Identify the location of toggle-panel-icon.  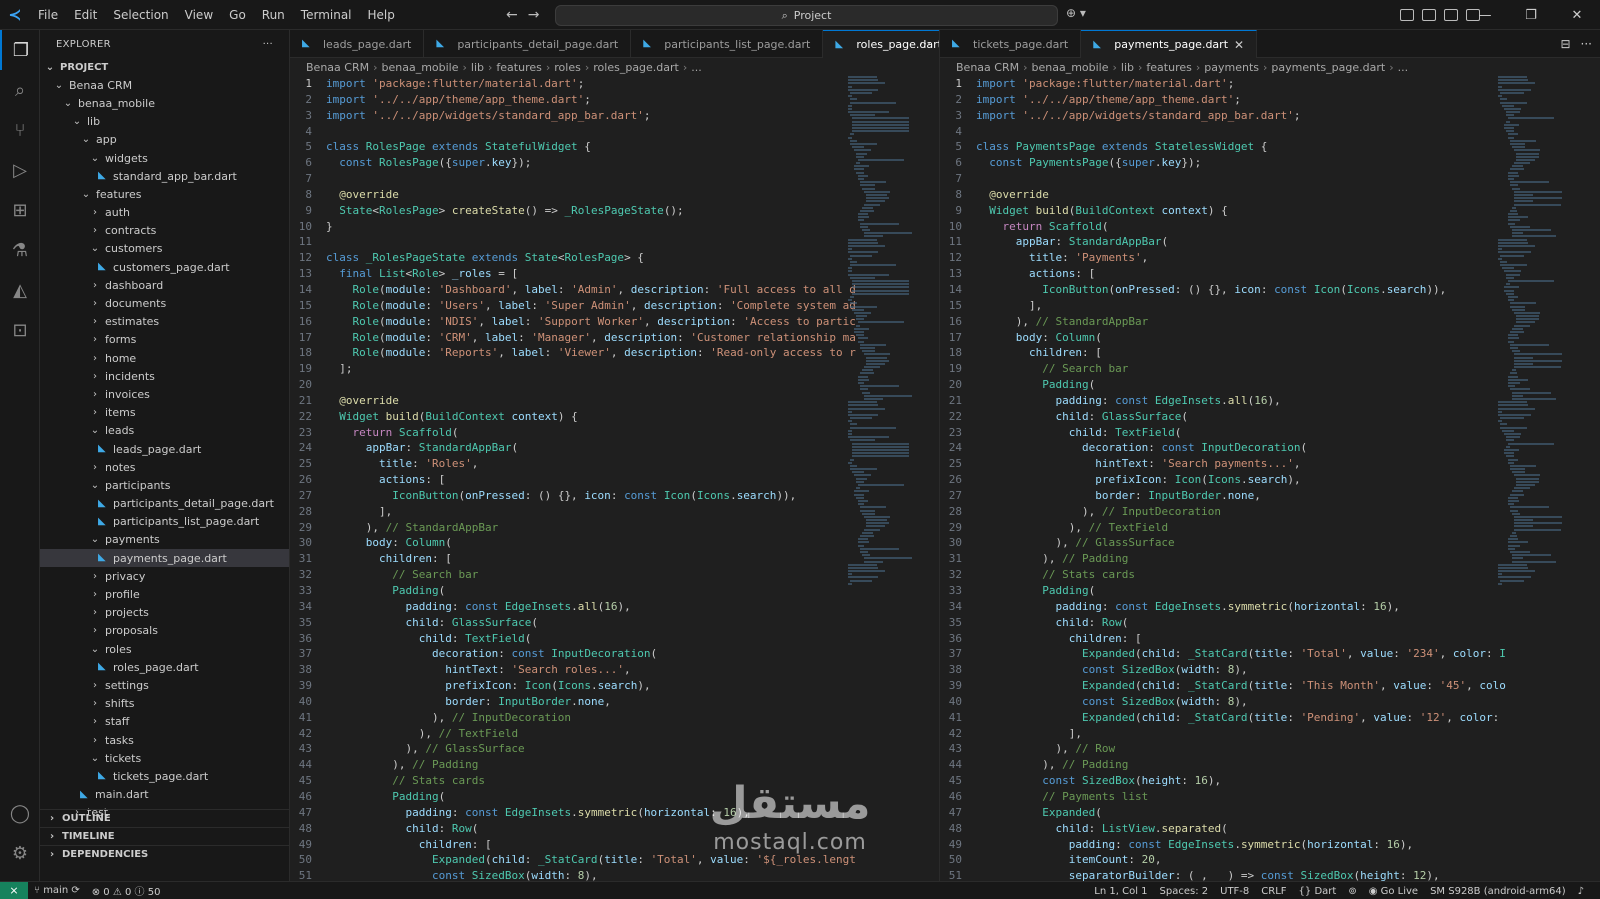
(1451, 15).